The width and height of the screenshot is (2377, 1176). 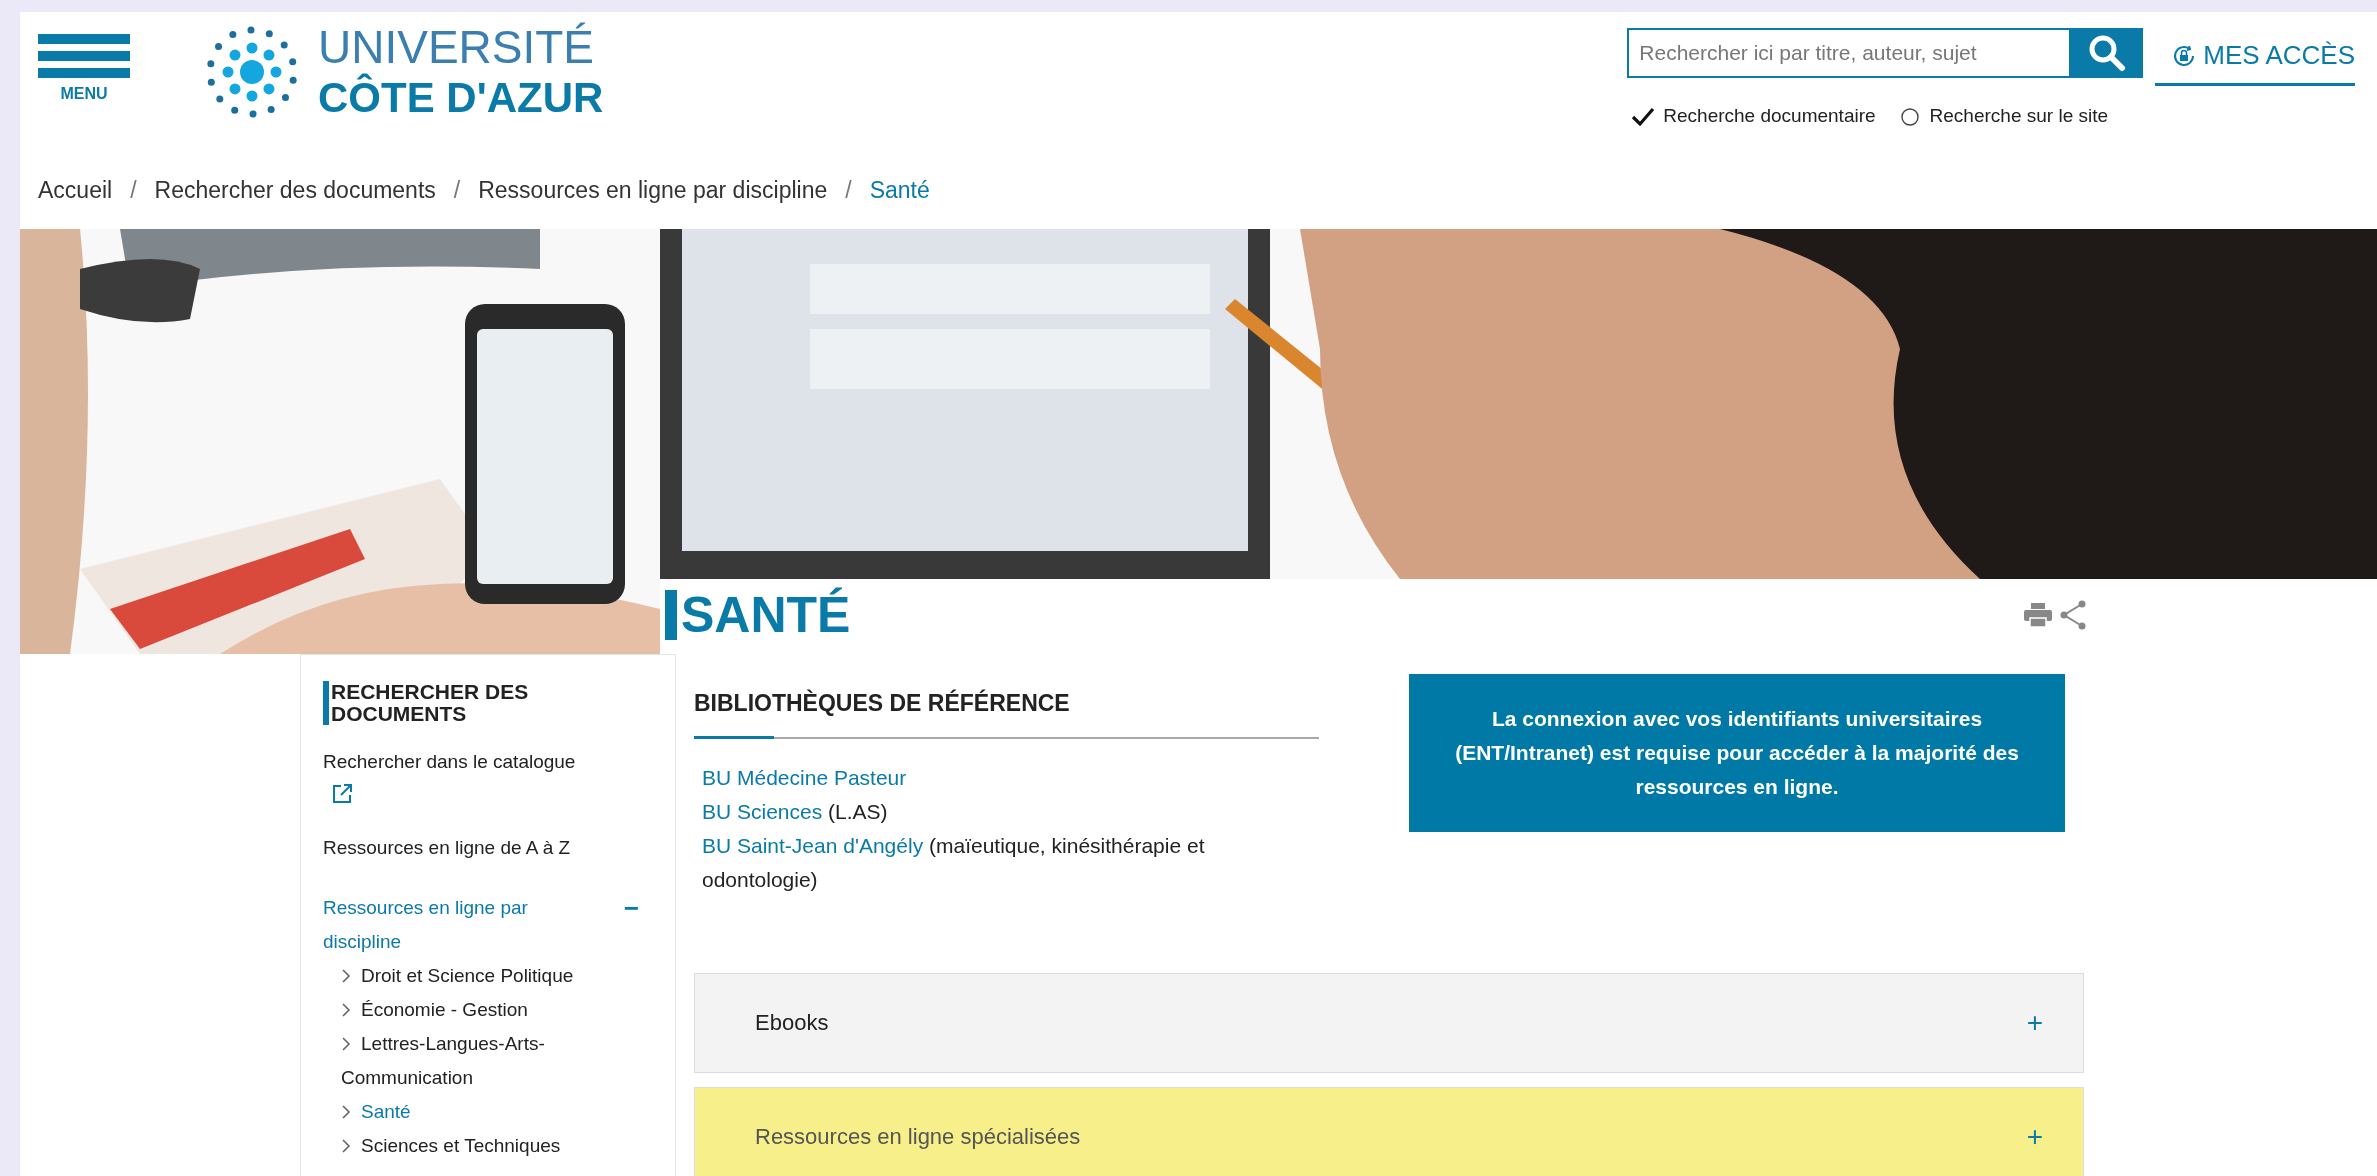 What do you see at coordinates (762, 811) in the screenshot?
I see `library-link: BU Sciences` at bounding box center [762, 811].